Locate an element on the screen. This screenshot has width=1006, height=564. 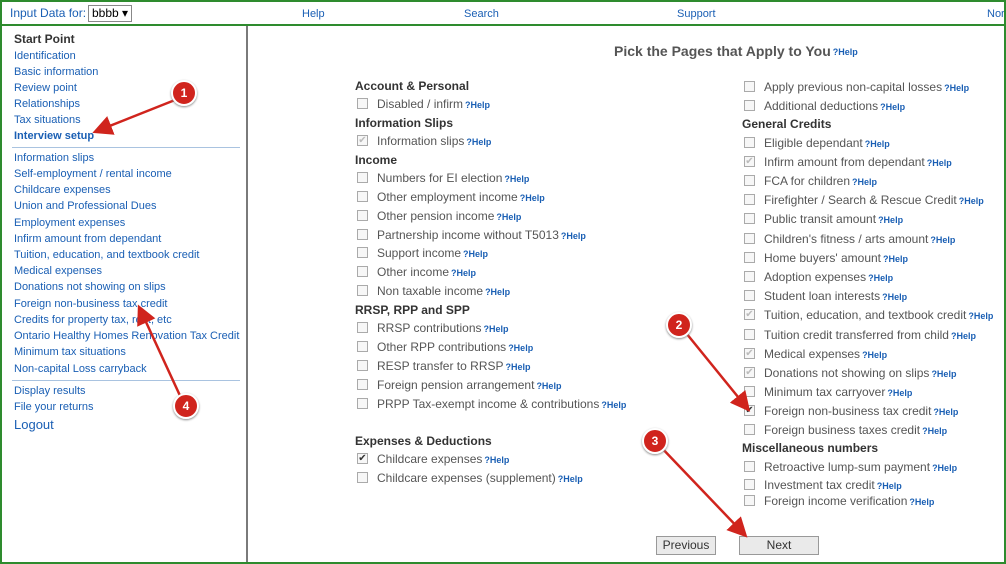
sidebar-item-minimum-tax: Minimum tax situations is located at coordinates (70, 352).